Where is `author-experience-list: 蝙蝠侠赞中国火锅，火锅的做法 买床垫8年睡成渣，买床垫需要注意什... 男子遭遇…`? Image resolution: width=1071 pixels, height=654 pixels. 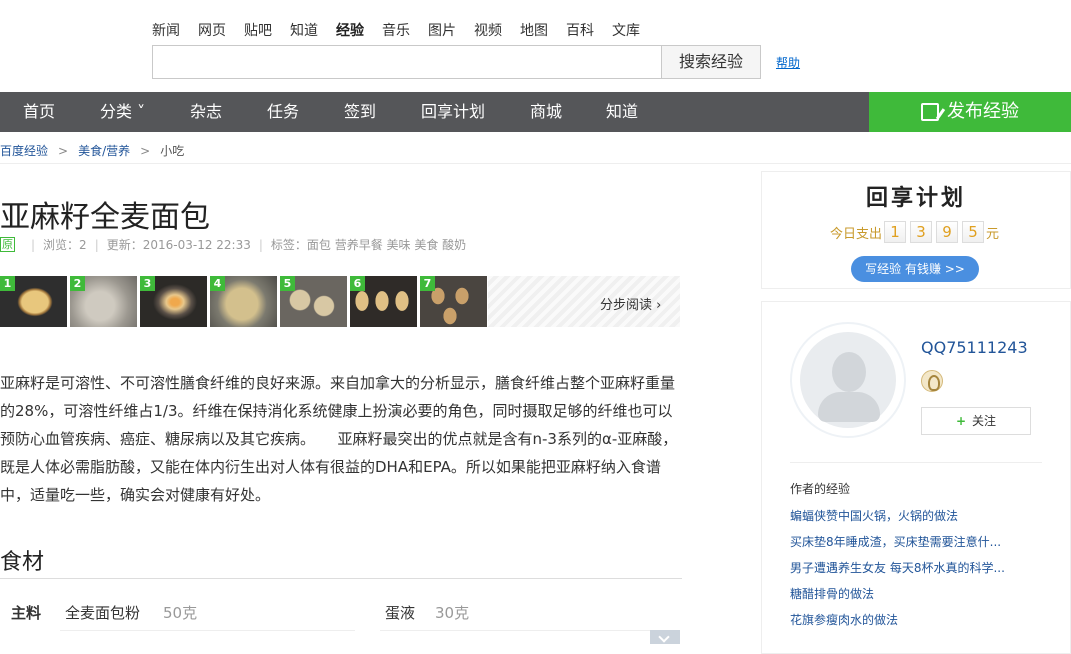
author-experience-list: 蝙蝠侠赞中国火锅，火锅的做法 买床垫8年睡成渣，买床垫需要注意什... 男子遭遇… is located at coordinates (915, 572).